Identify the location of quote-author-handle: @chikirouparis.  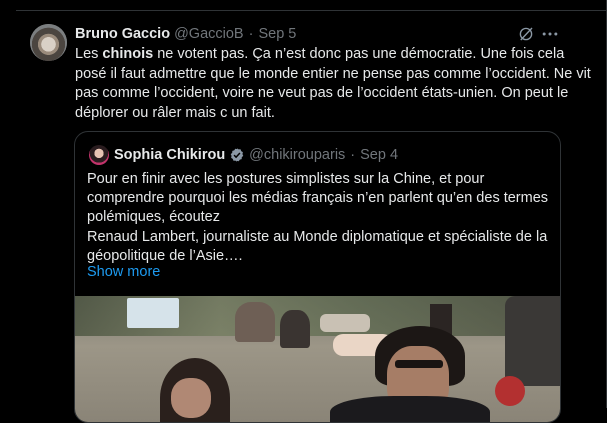
(297, 155).